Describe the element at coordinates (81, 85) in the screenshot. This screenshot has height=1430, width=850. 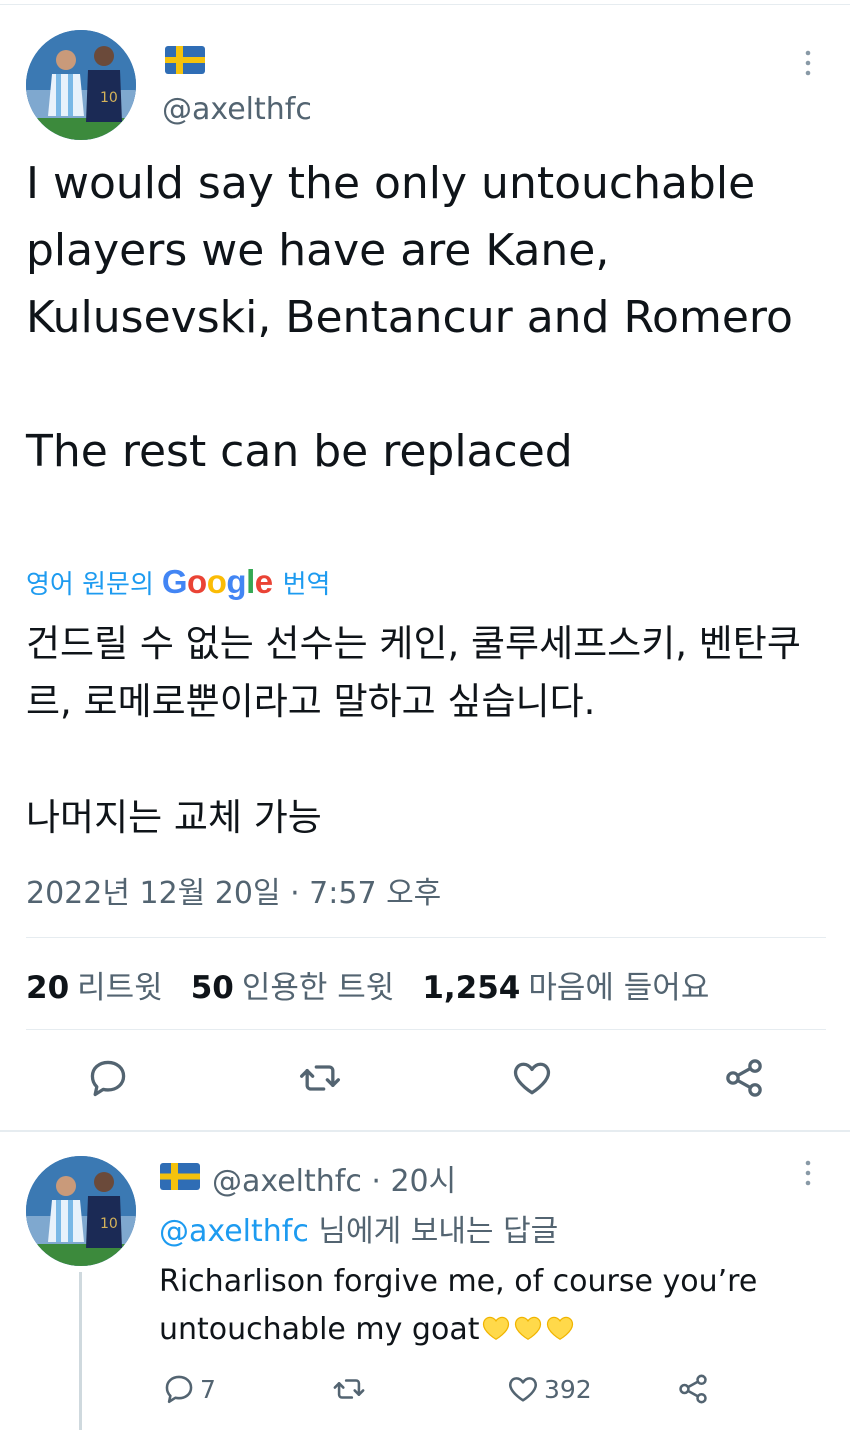
I see `author-avatar: 10` at that location.